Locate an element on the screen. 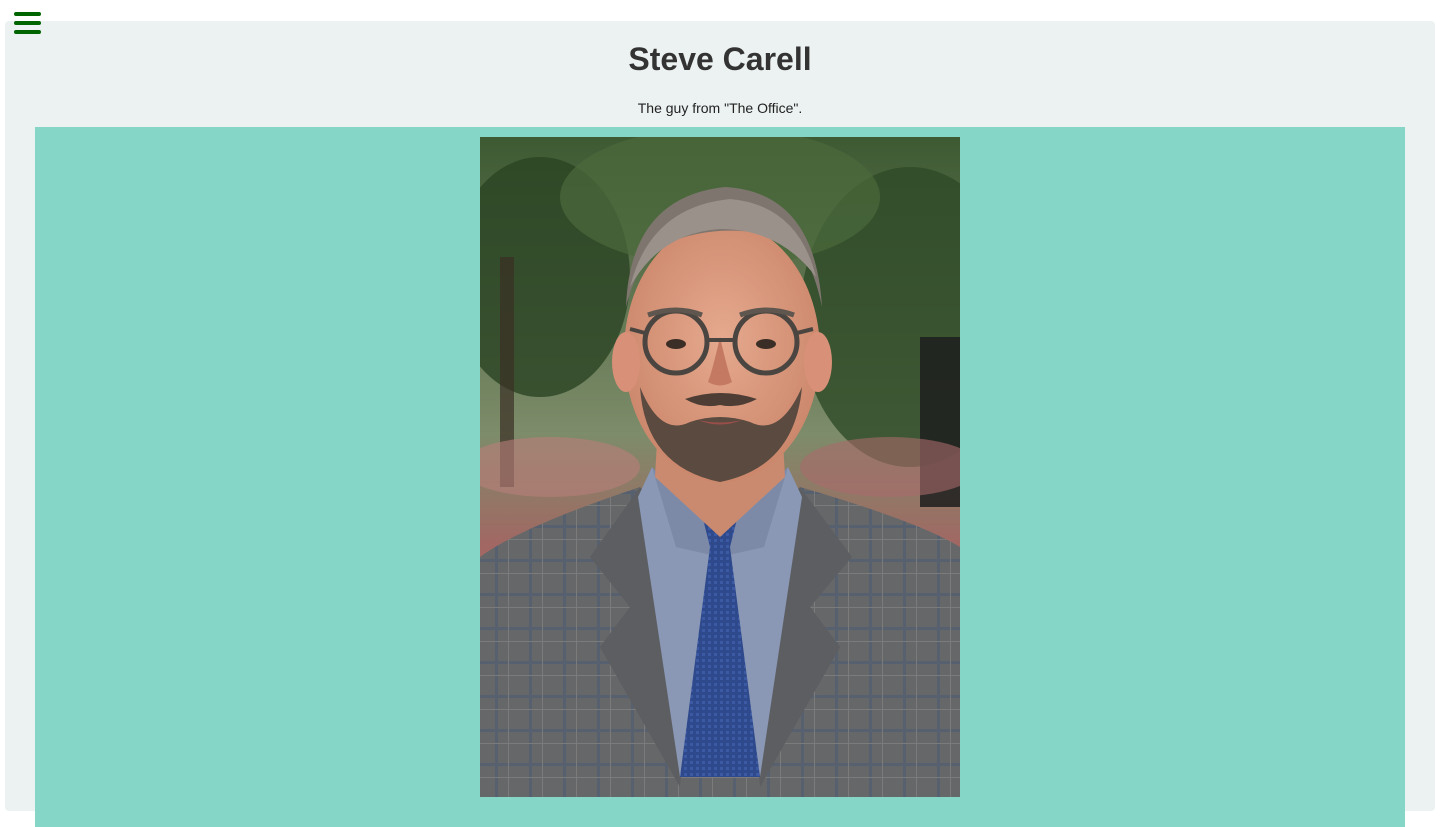 Image resolution: width=1440 pixels, height=827 pixels. menu-bar-middle is located at coordinates (27, 23).